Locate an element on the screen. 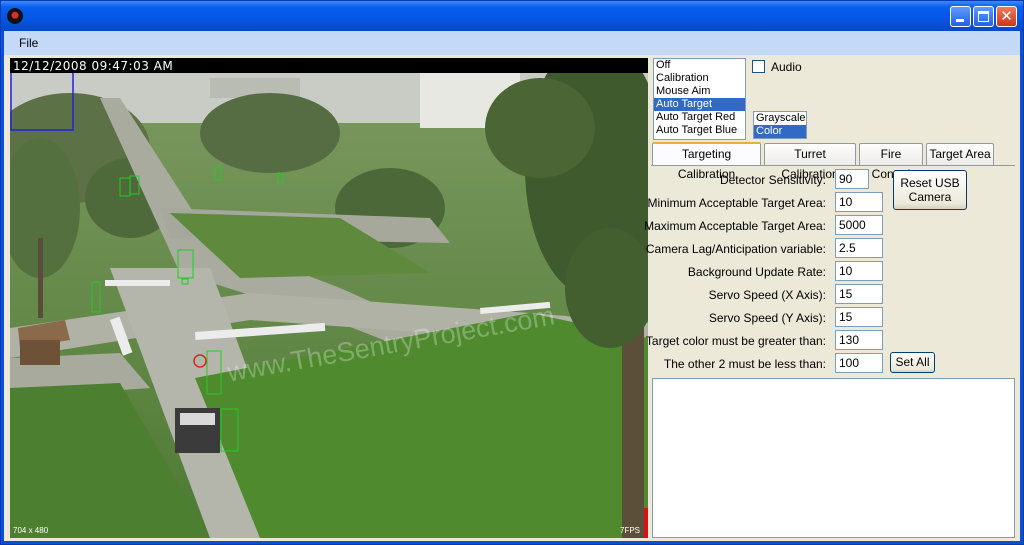  label-target-color-threshold: Target color must be greater than: is located at coordinates (735, 341).